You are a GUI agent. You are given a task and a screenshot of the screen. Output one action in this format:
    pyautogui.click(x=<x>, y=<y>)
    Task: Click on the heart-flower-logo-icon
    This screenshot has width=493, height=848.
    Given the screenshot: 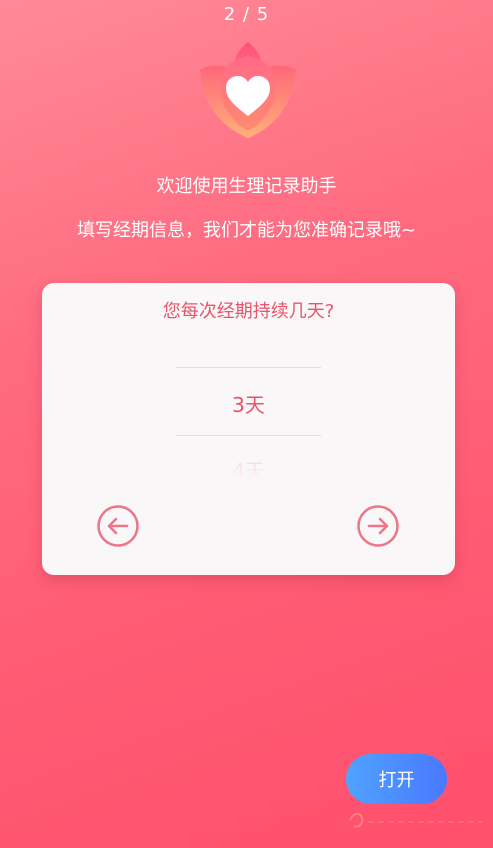 What is the action you would take?
    pyautogui.click(x=248, y=90)
    